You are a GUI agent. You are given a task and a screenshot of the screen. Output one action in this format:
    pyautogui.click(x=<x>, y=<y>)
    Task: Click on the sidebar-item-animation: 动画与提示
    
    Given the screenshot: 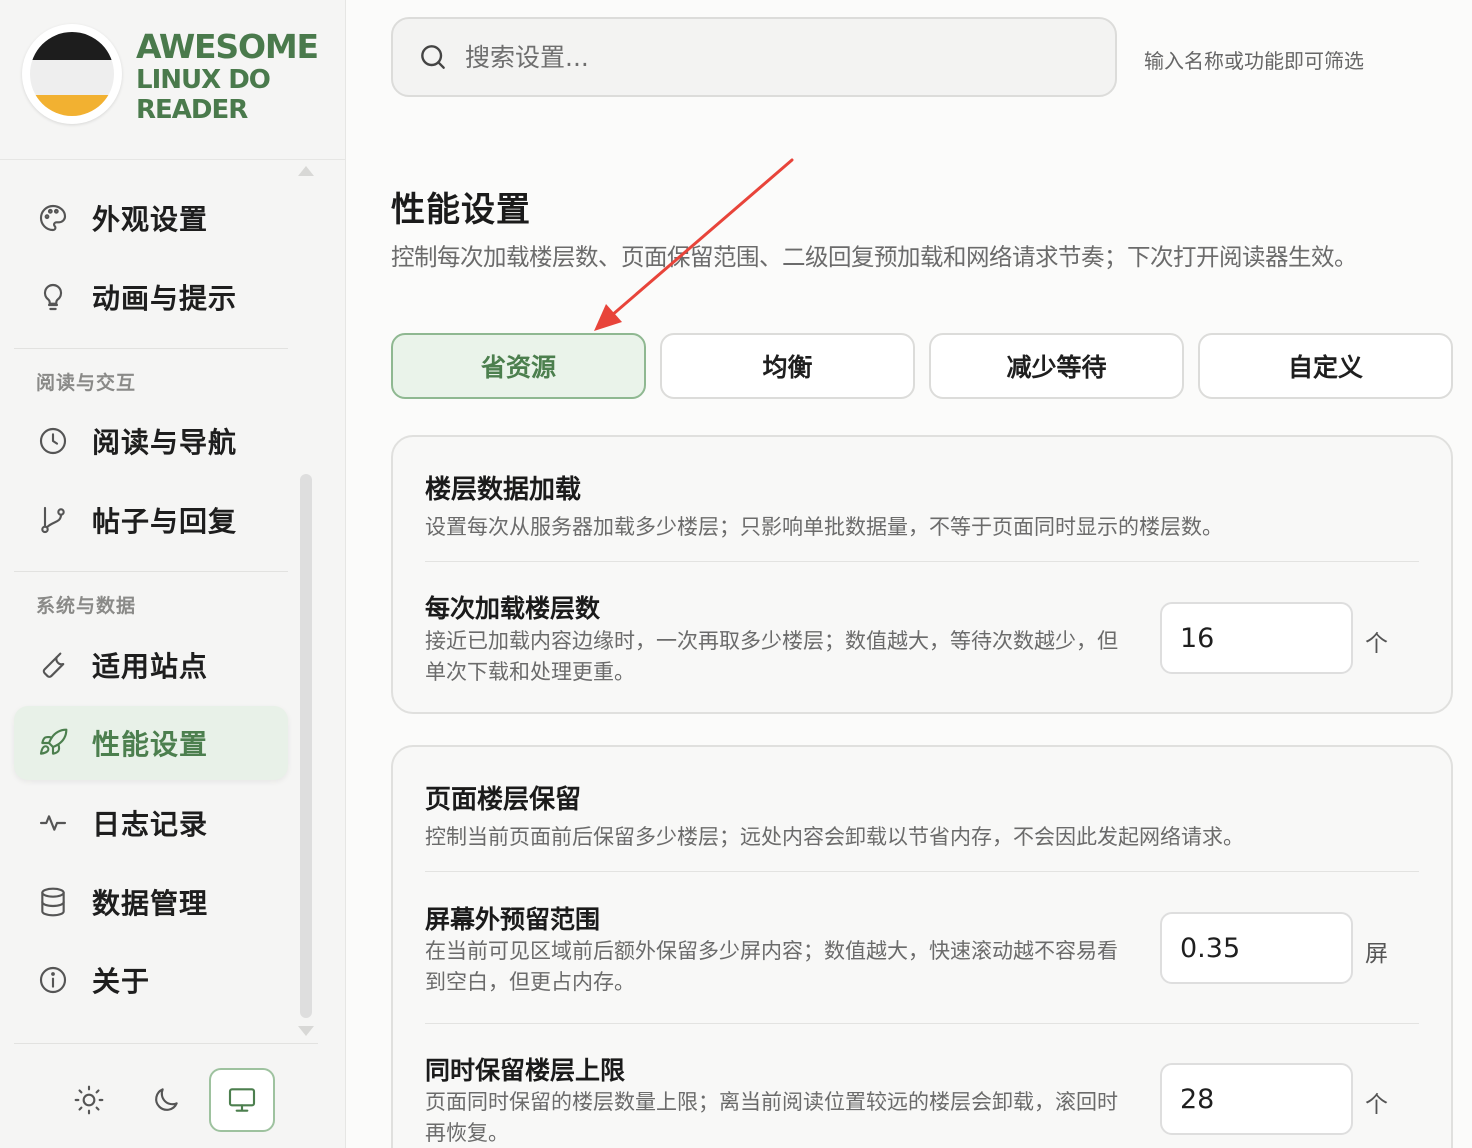 What is the action you would take?
    pyautogui.click(x=151, y=297)
    